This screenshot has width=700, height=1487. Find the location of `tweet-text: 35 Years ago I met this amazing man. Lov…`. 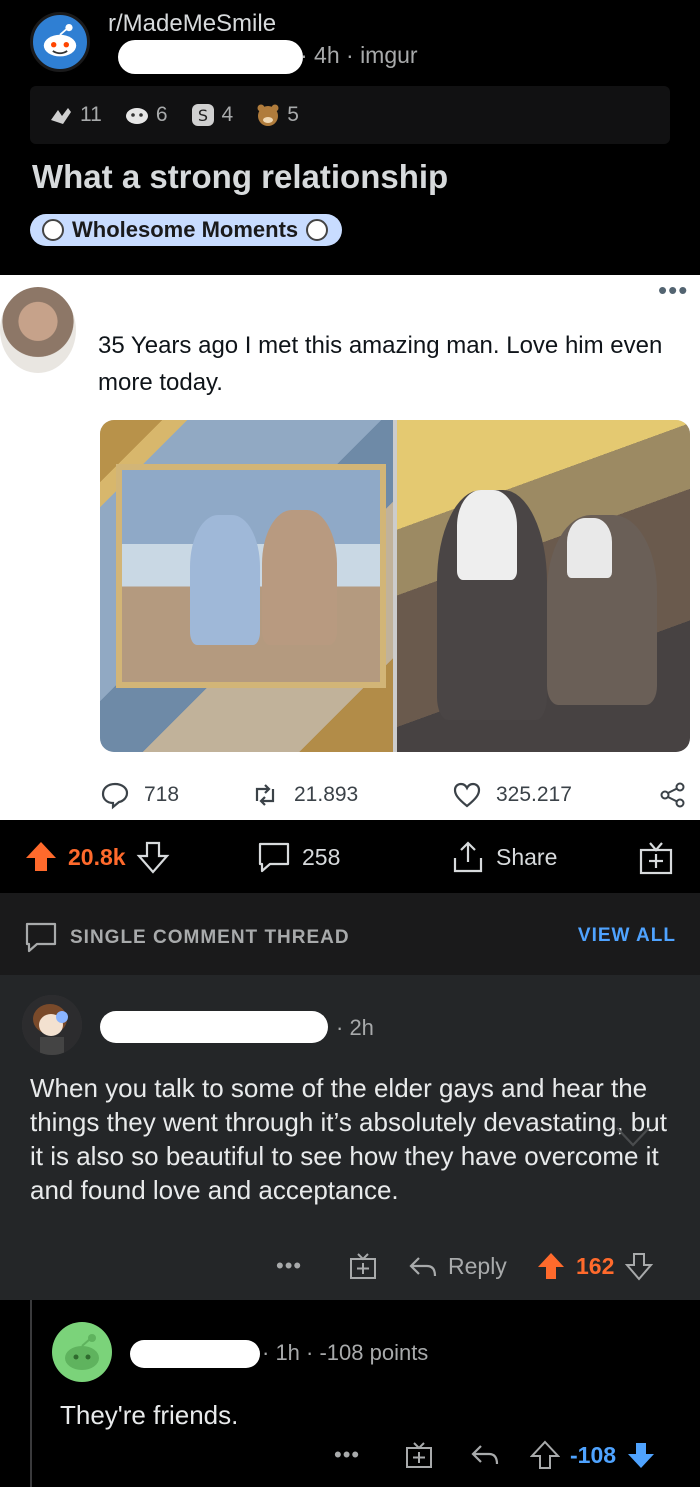

tweet-text: 35 Years ago I met this amazing man. Lov… is located at coordinates (380, 364).